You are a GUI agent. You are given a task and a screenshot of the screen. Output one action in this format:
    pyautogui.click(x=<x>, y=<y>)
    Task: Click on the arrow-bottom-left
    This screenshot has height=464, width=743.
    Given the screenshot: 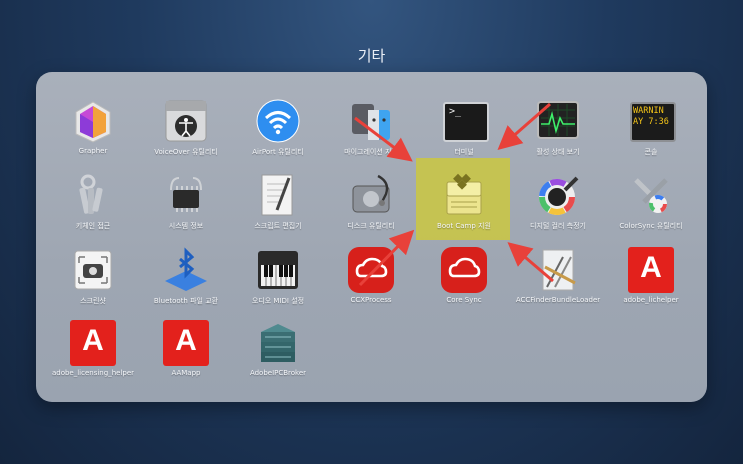 What is the action you would take?
    pyautogui.click(x=386, y=258)
    